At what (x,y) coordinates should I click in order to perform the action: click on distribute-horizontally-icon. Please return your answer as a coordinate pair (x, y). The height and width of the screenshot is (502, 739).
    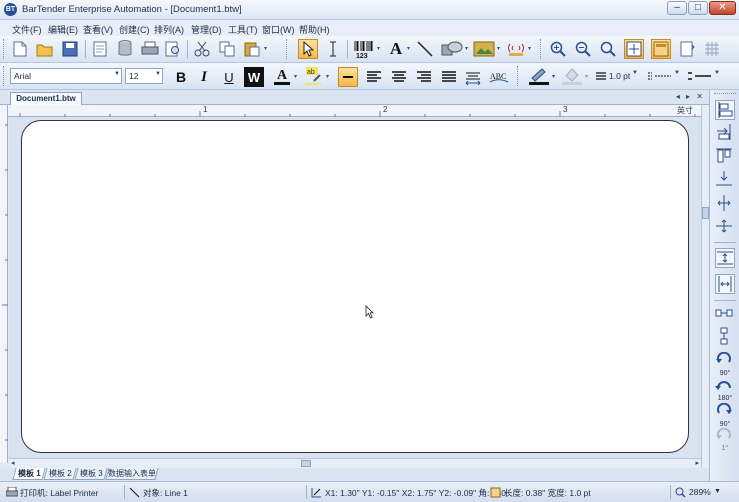
    Looking at the image, I should click on (725, 284).